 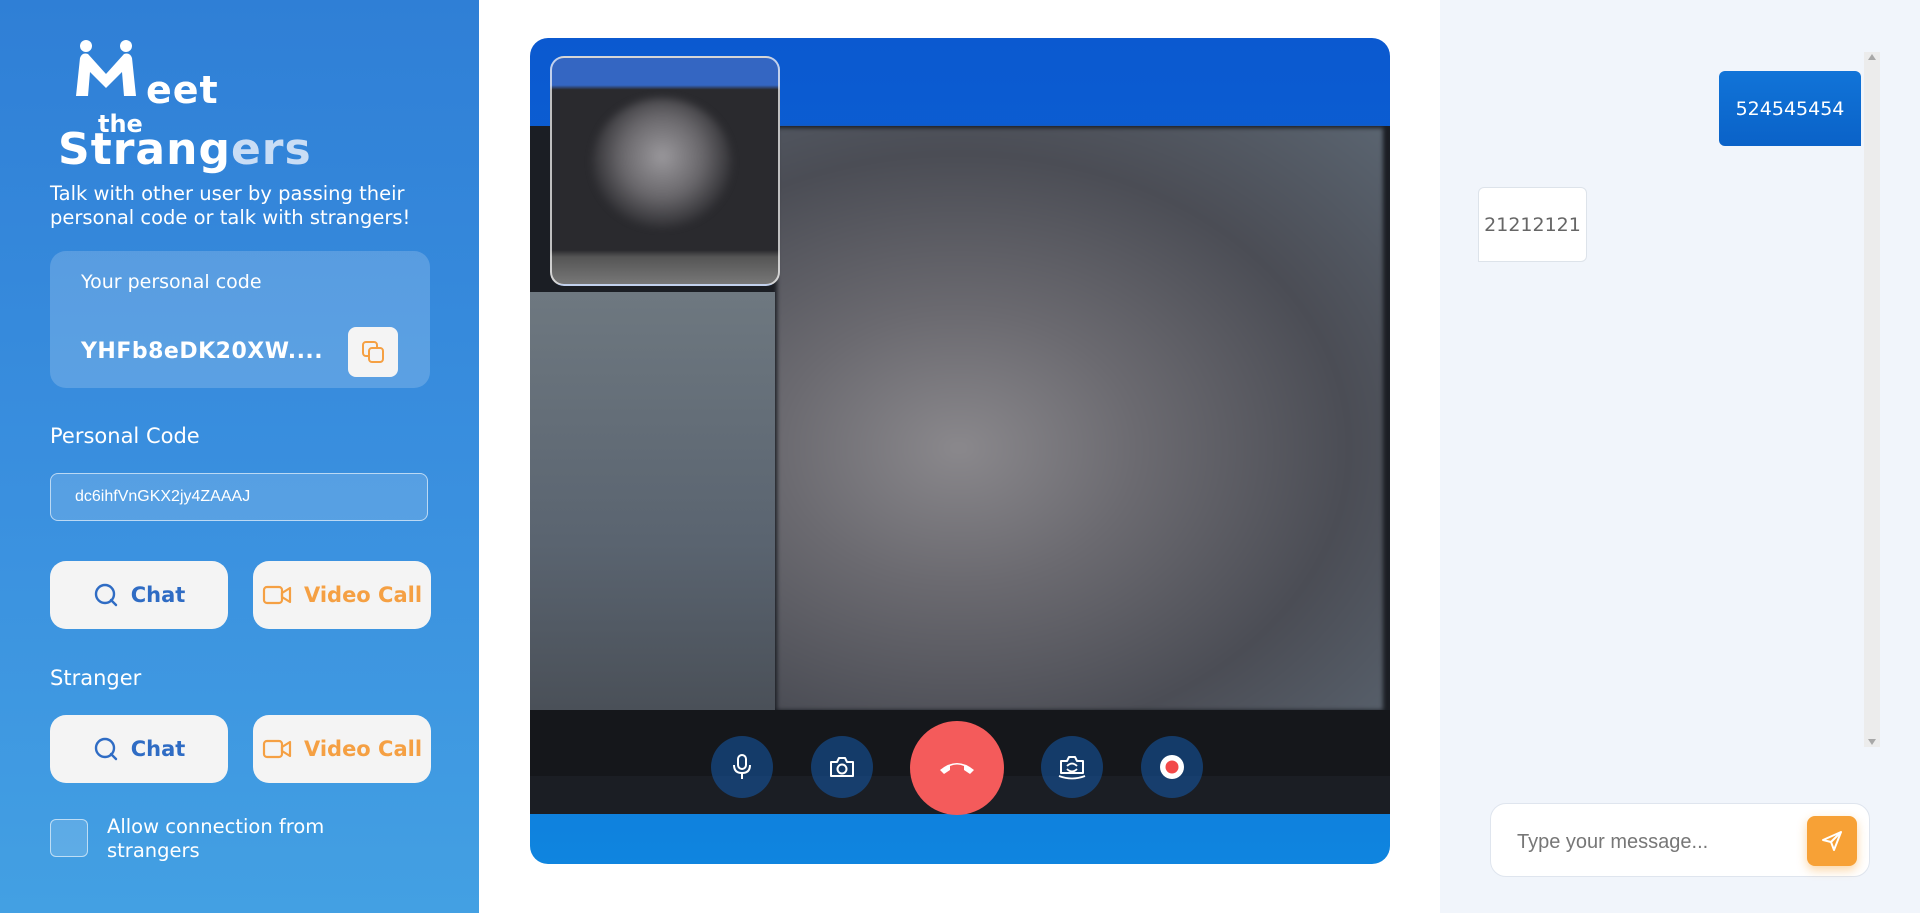 What do you see at coordinates (652, 501) in the screenshot?
I see `secondary-video` at bounding box center [652, 501].